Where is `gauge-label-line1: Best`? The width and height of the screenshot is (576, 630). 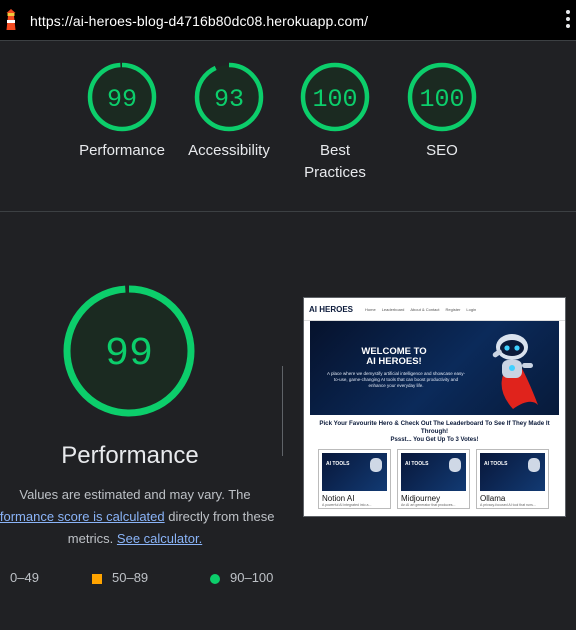
gauge-label-line1: Best is located at coordinates (334, 150).